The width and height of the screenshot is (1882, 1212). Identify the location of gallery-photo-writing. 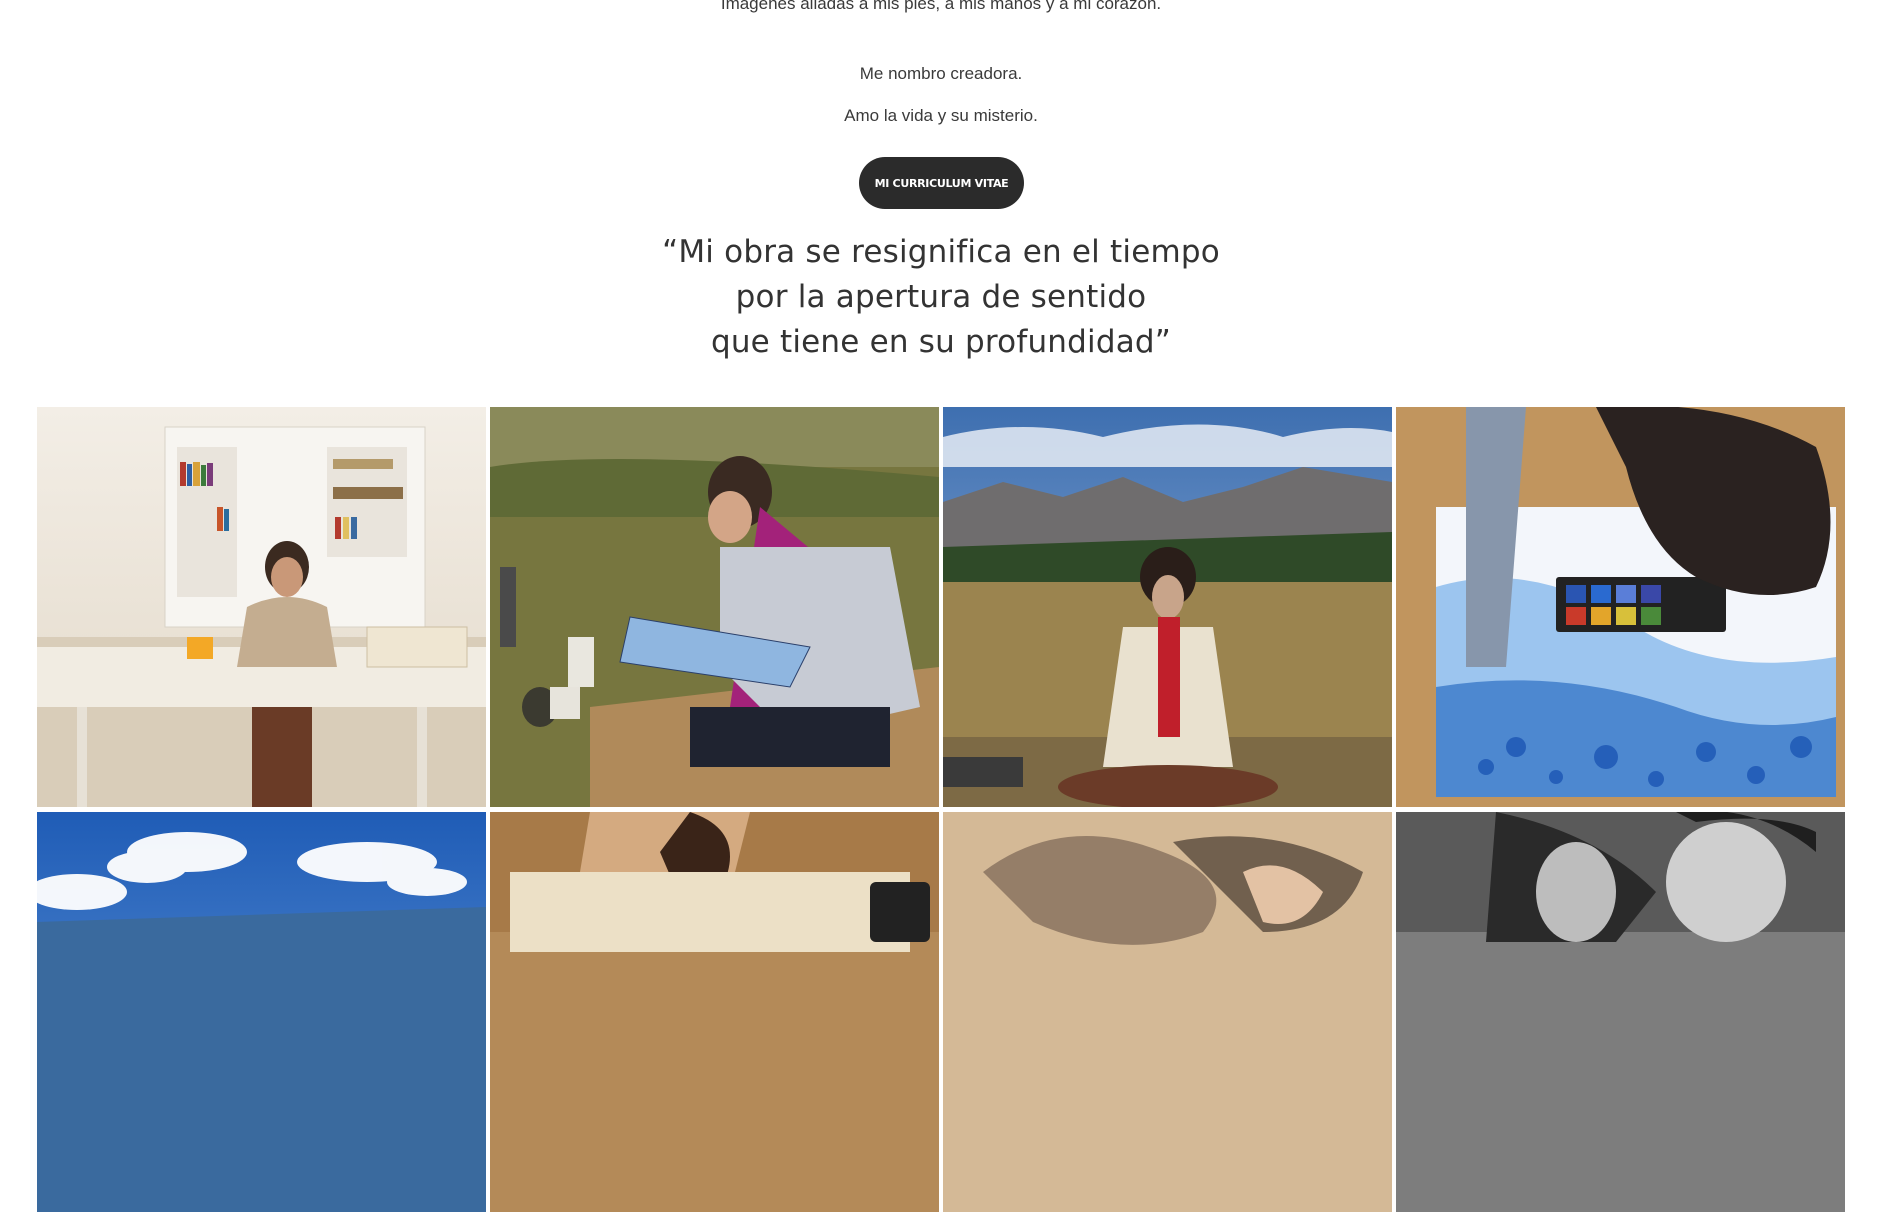
(714, 1012).